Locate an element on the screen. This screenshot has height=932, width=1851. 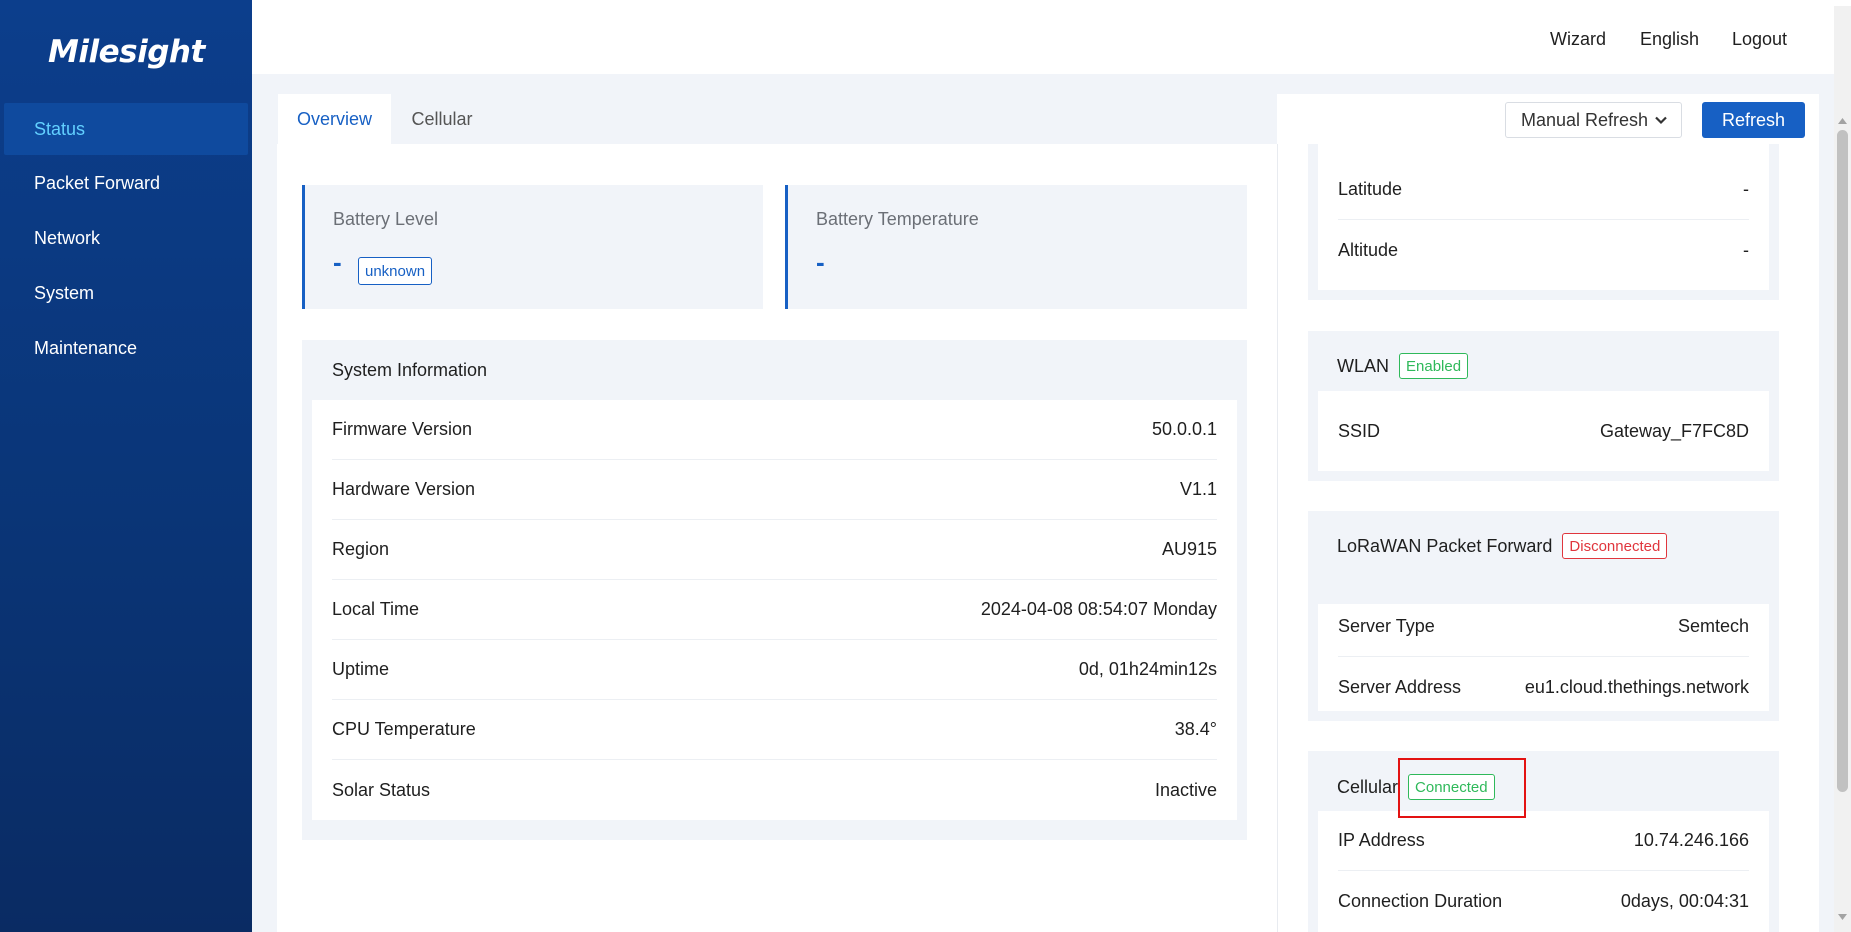
sidebar-item-network: Network is located at coordinates (126, 238).